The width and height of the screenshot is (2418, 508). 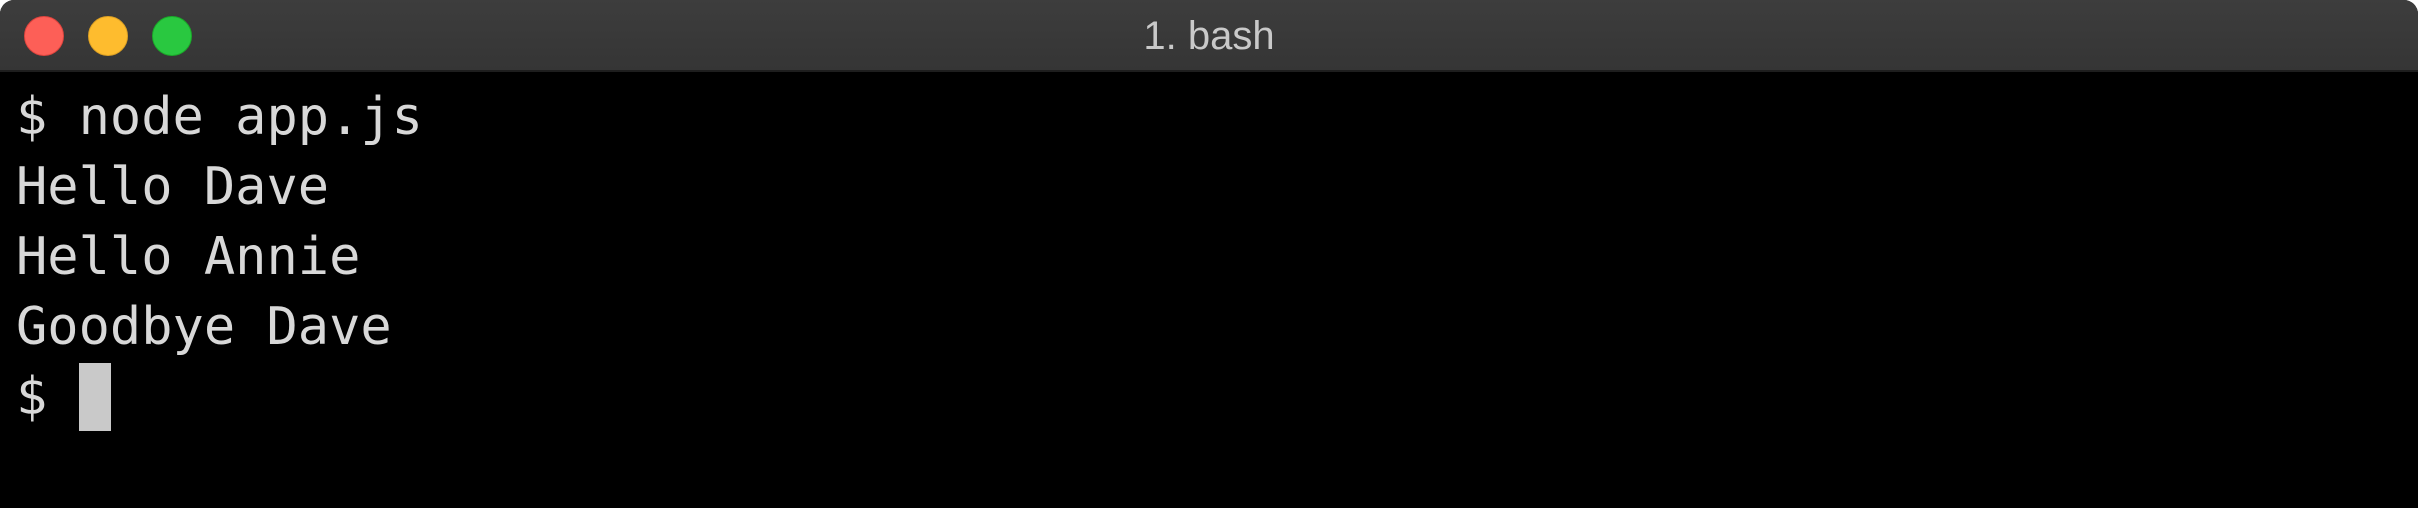 I want to click on title-bar: 1. bash, so click(x=1209, y=36).